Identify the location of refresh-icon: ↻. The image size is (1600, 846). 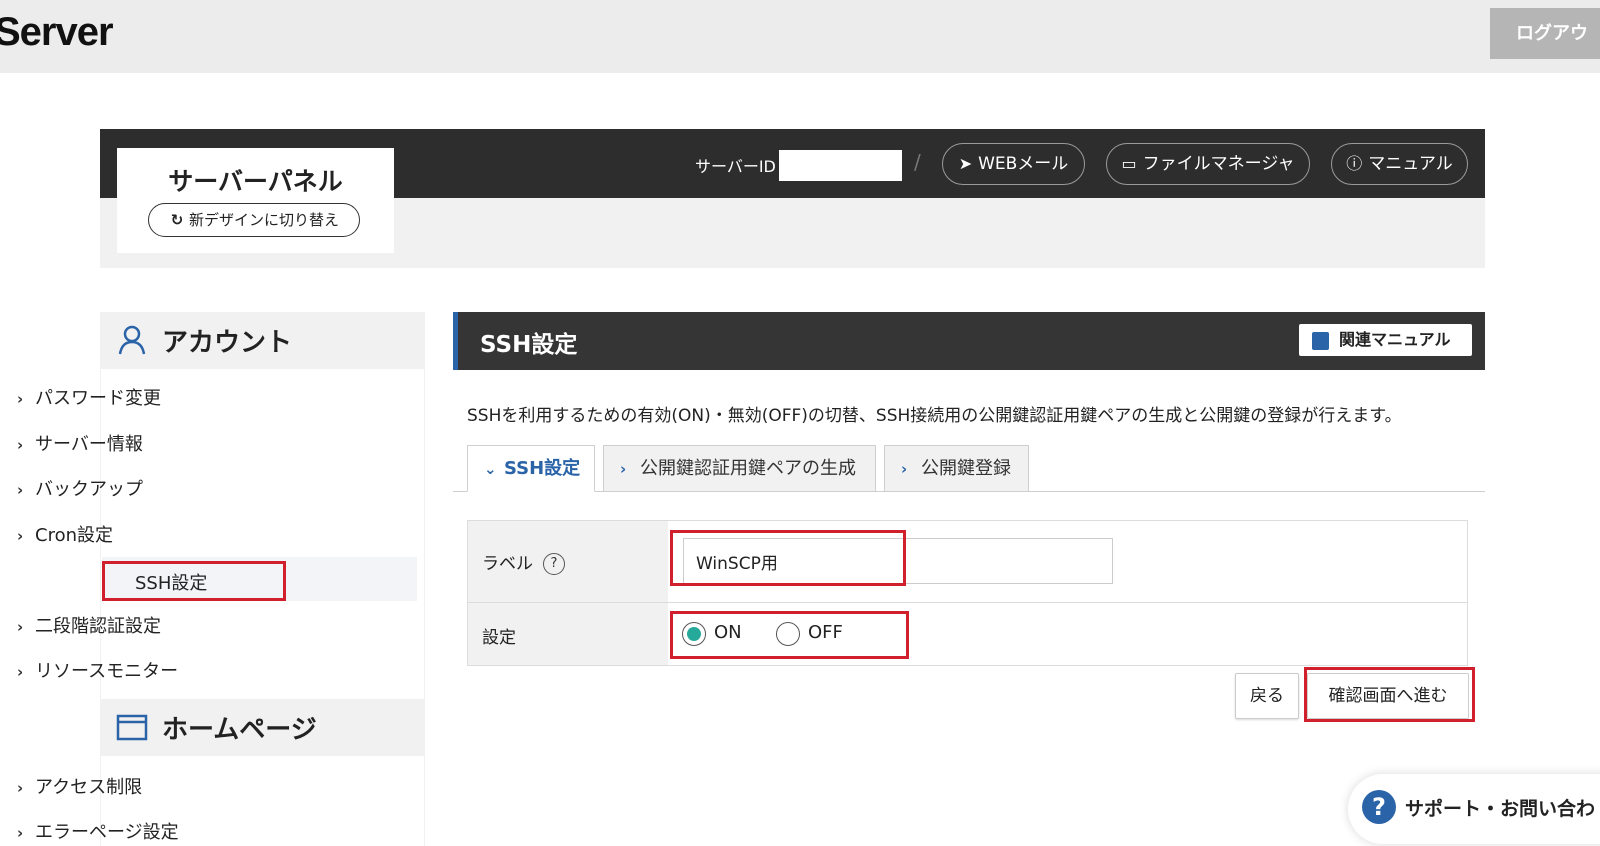
(177, 220).